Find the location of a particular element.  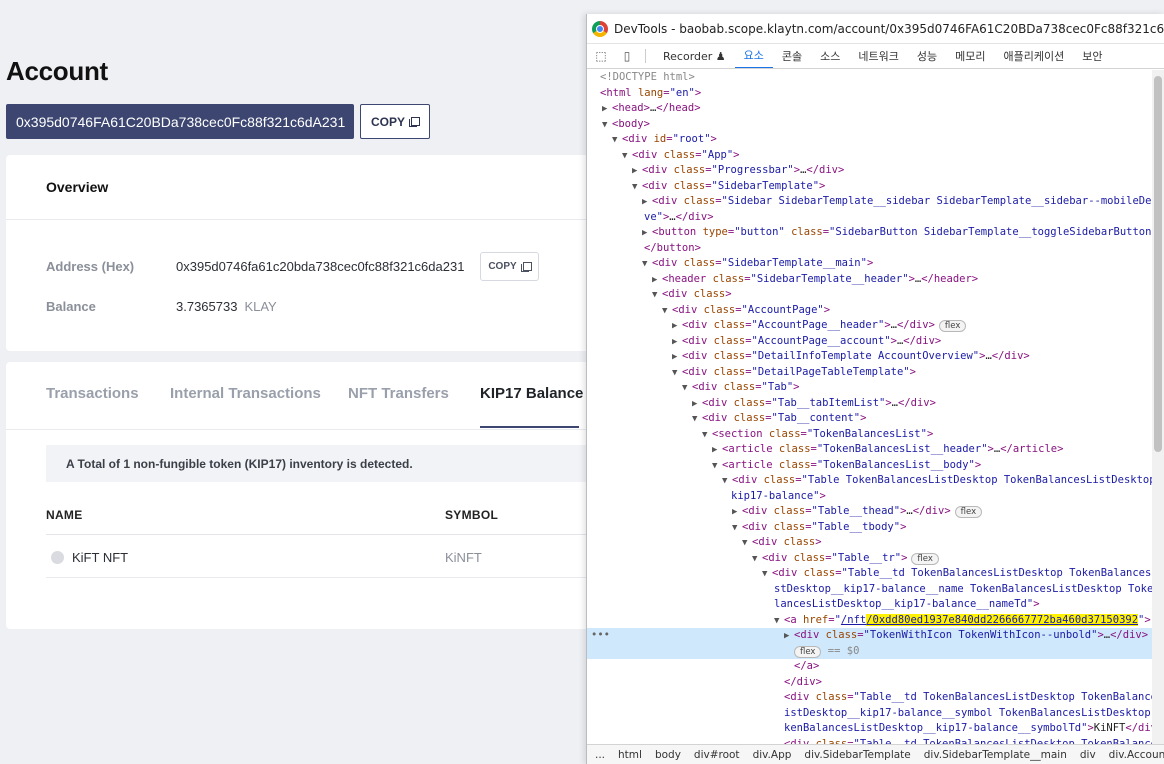

address-hex-label: Address (Hex) is located at coordinates (90, 266).